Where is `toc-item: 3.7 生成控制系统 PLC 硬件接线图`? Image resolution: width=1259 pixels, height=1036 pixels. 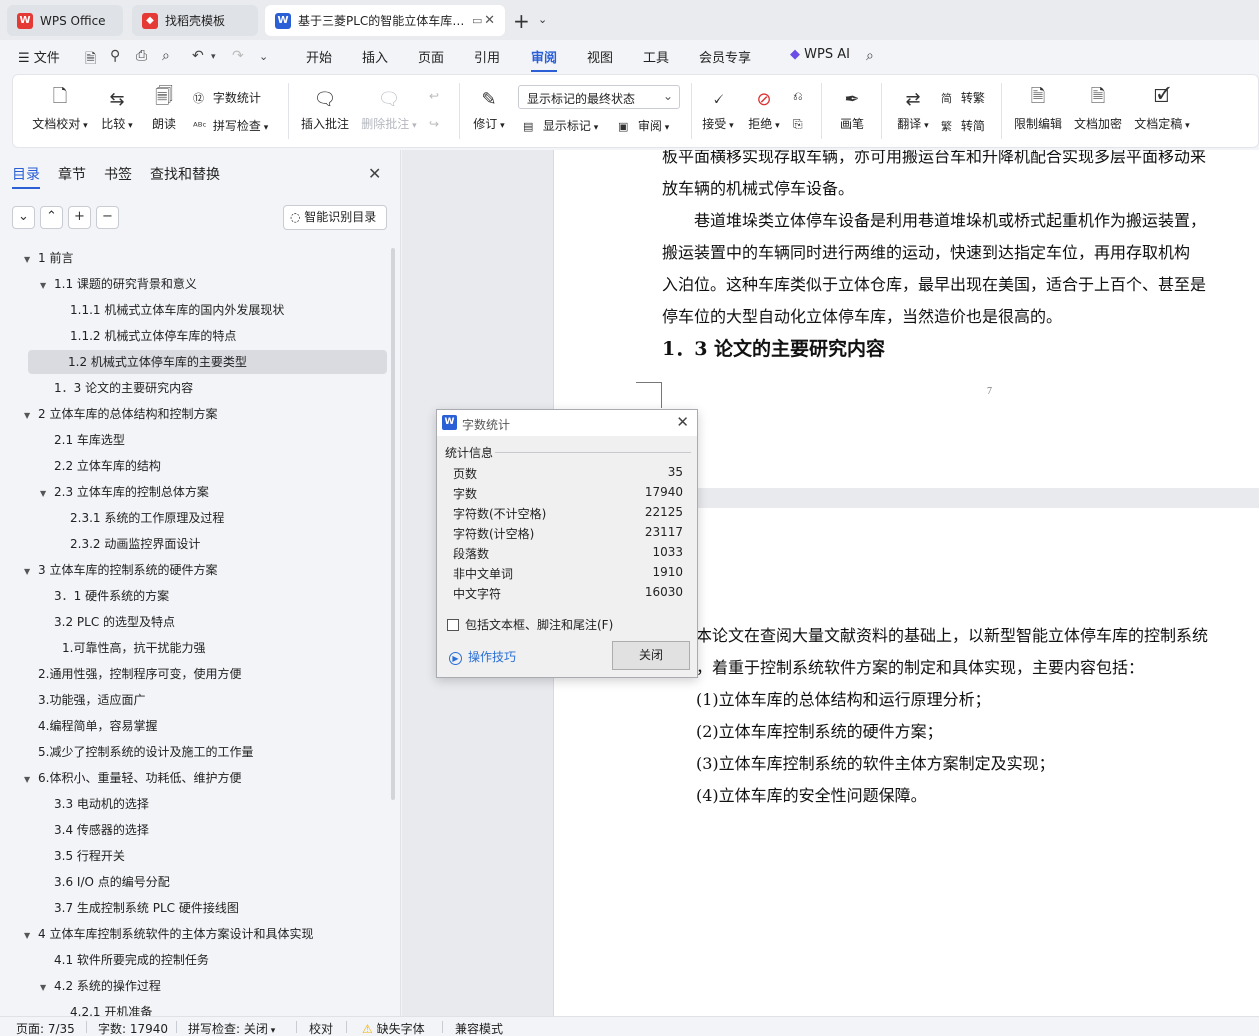 toc-item: 3.7 生成控制系统 PLC 硬件接线图 is located at coordinates (139, 908).